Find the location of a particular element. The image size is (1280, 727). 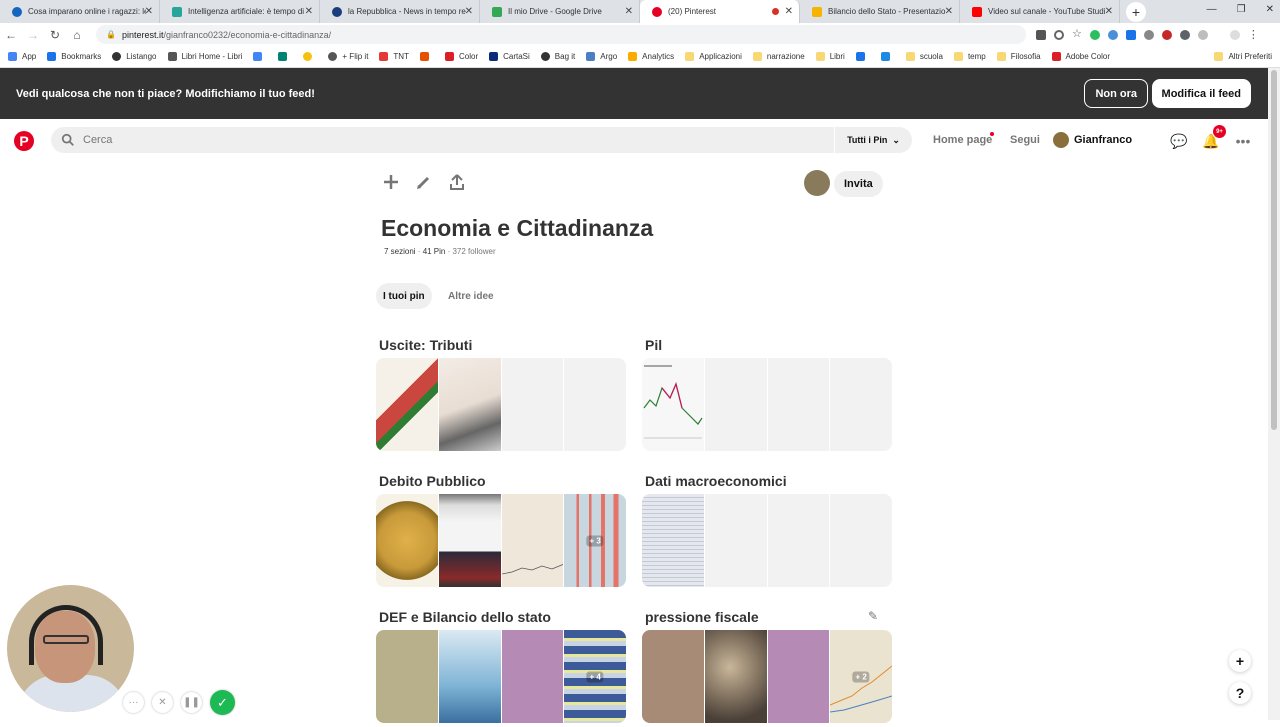

search-input: Cerca is located at coordinates (97, 140).